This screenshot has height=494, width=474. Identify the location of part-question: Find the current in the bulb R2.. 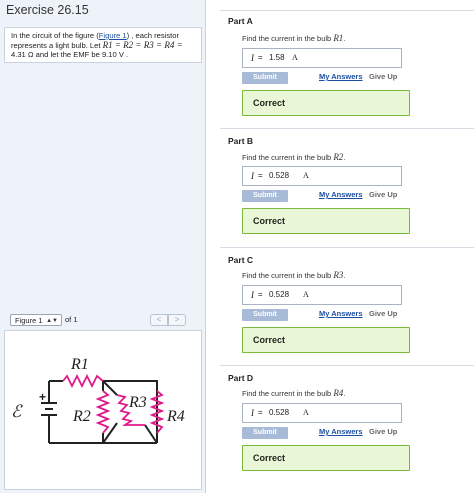
(294, 157).